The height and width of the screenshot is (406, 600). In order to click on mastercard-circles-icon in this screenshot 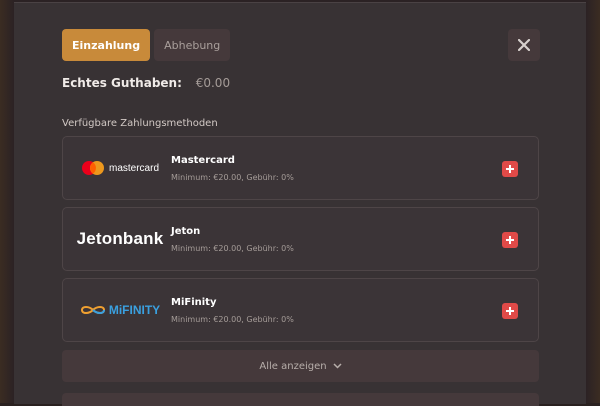, I will do `click(92, 168)`.